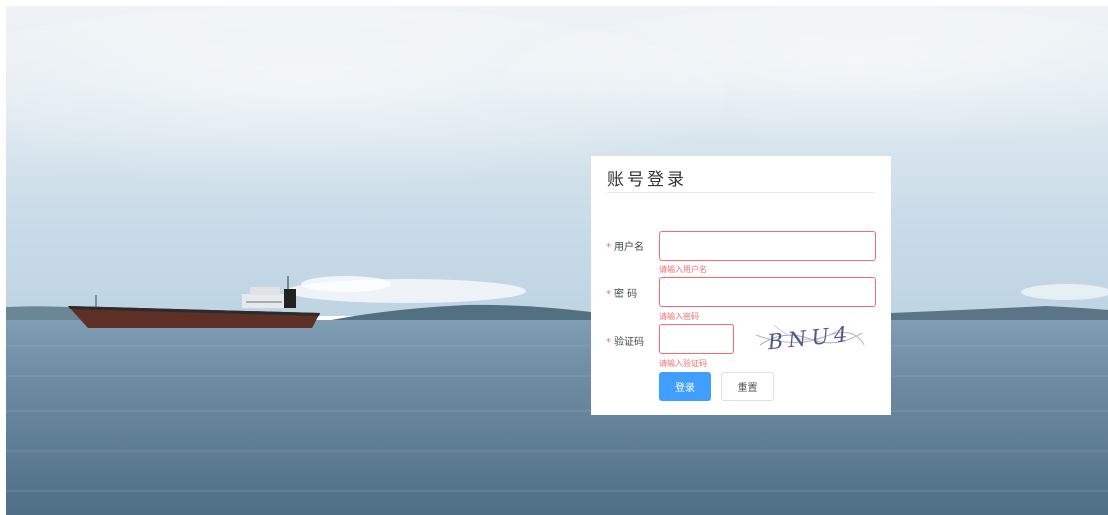  What do you see at coordinates (608, 294) in the screenshot?
I see `password-required-mark: *` at bounding box center [608, 294].